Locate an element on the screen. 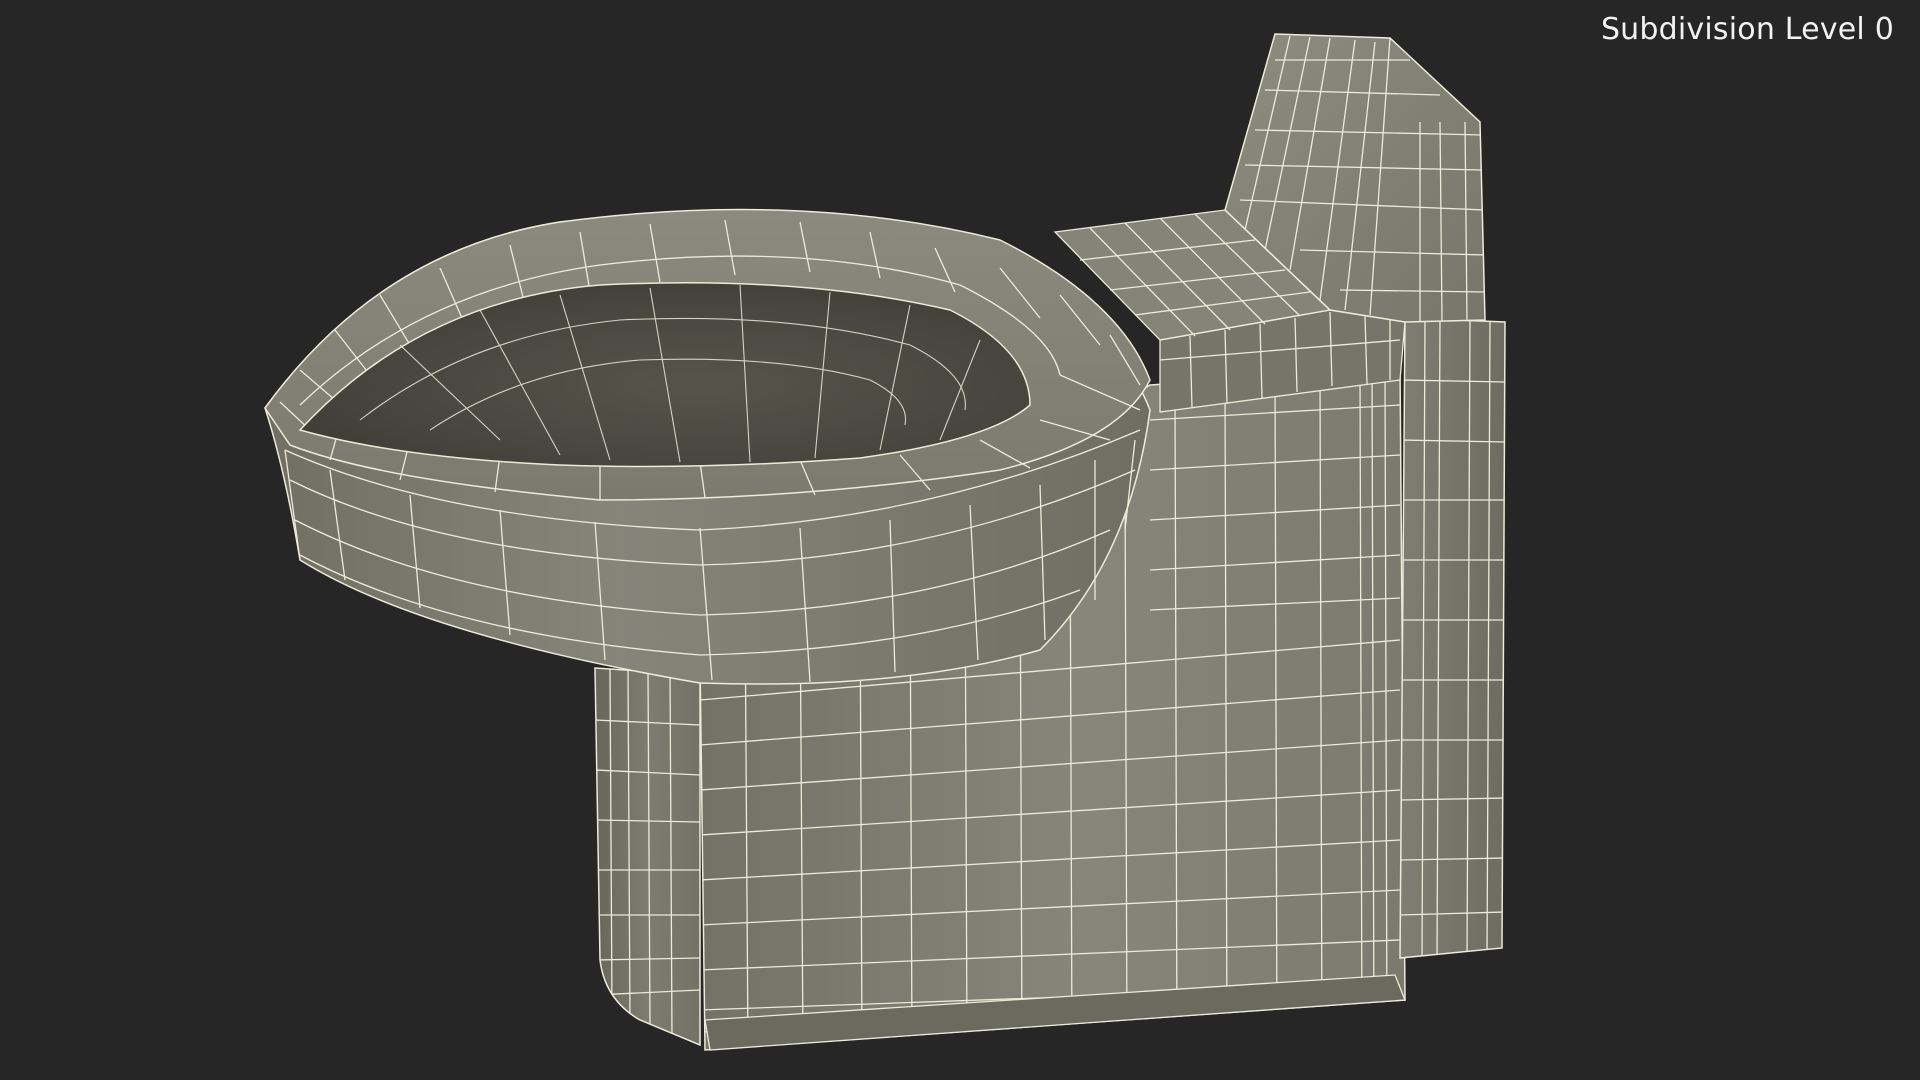 Image resolution: width=1920 pixels, height=1080 pixels. pedestal is located at coordinates (647, 857).